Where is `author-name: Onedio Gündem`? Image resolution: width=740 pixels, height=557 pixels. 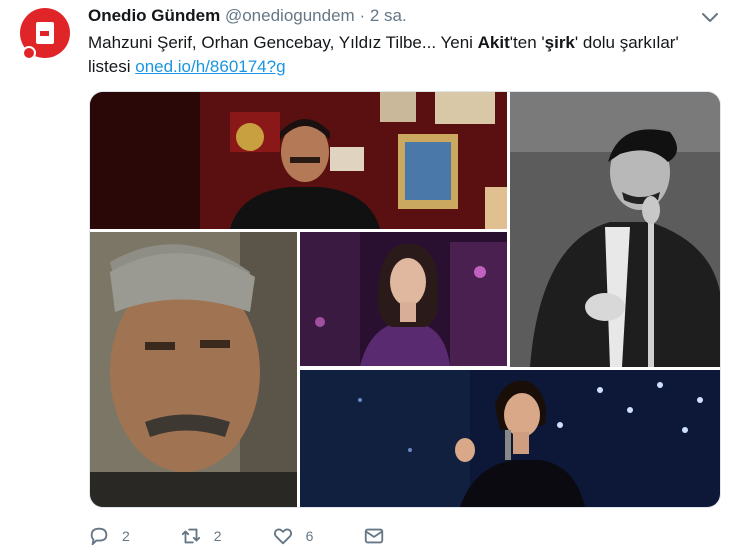 author-name: Onedio Gündem is located at coordinates (154, 15).